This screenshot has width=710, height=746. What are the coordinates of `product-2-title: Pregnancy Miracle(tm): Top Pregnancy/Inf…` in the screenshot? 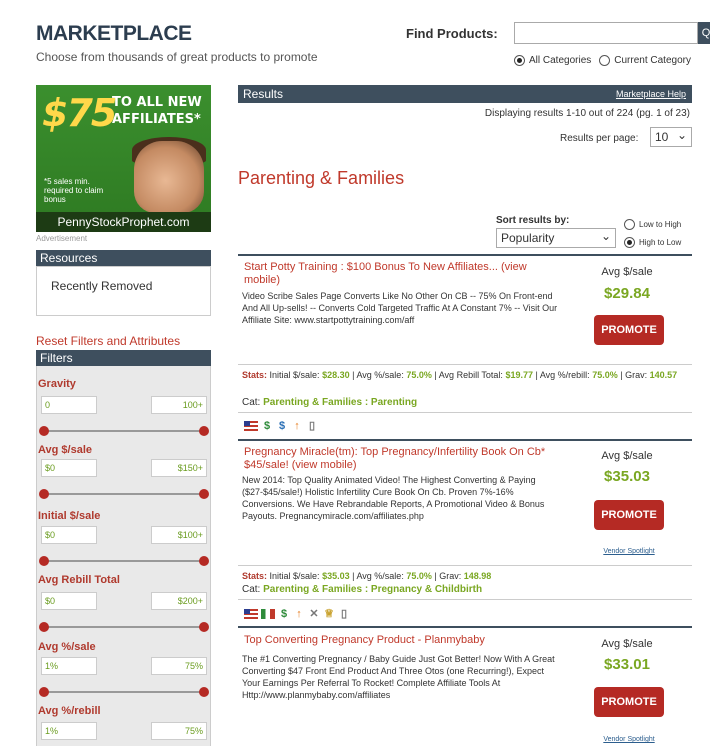 It's located at (404, 459).